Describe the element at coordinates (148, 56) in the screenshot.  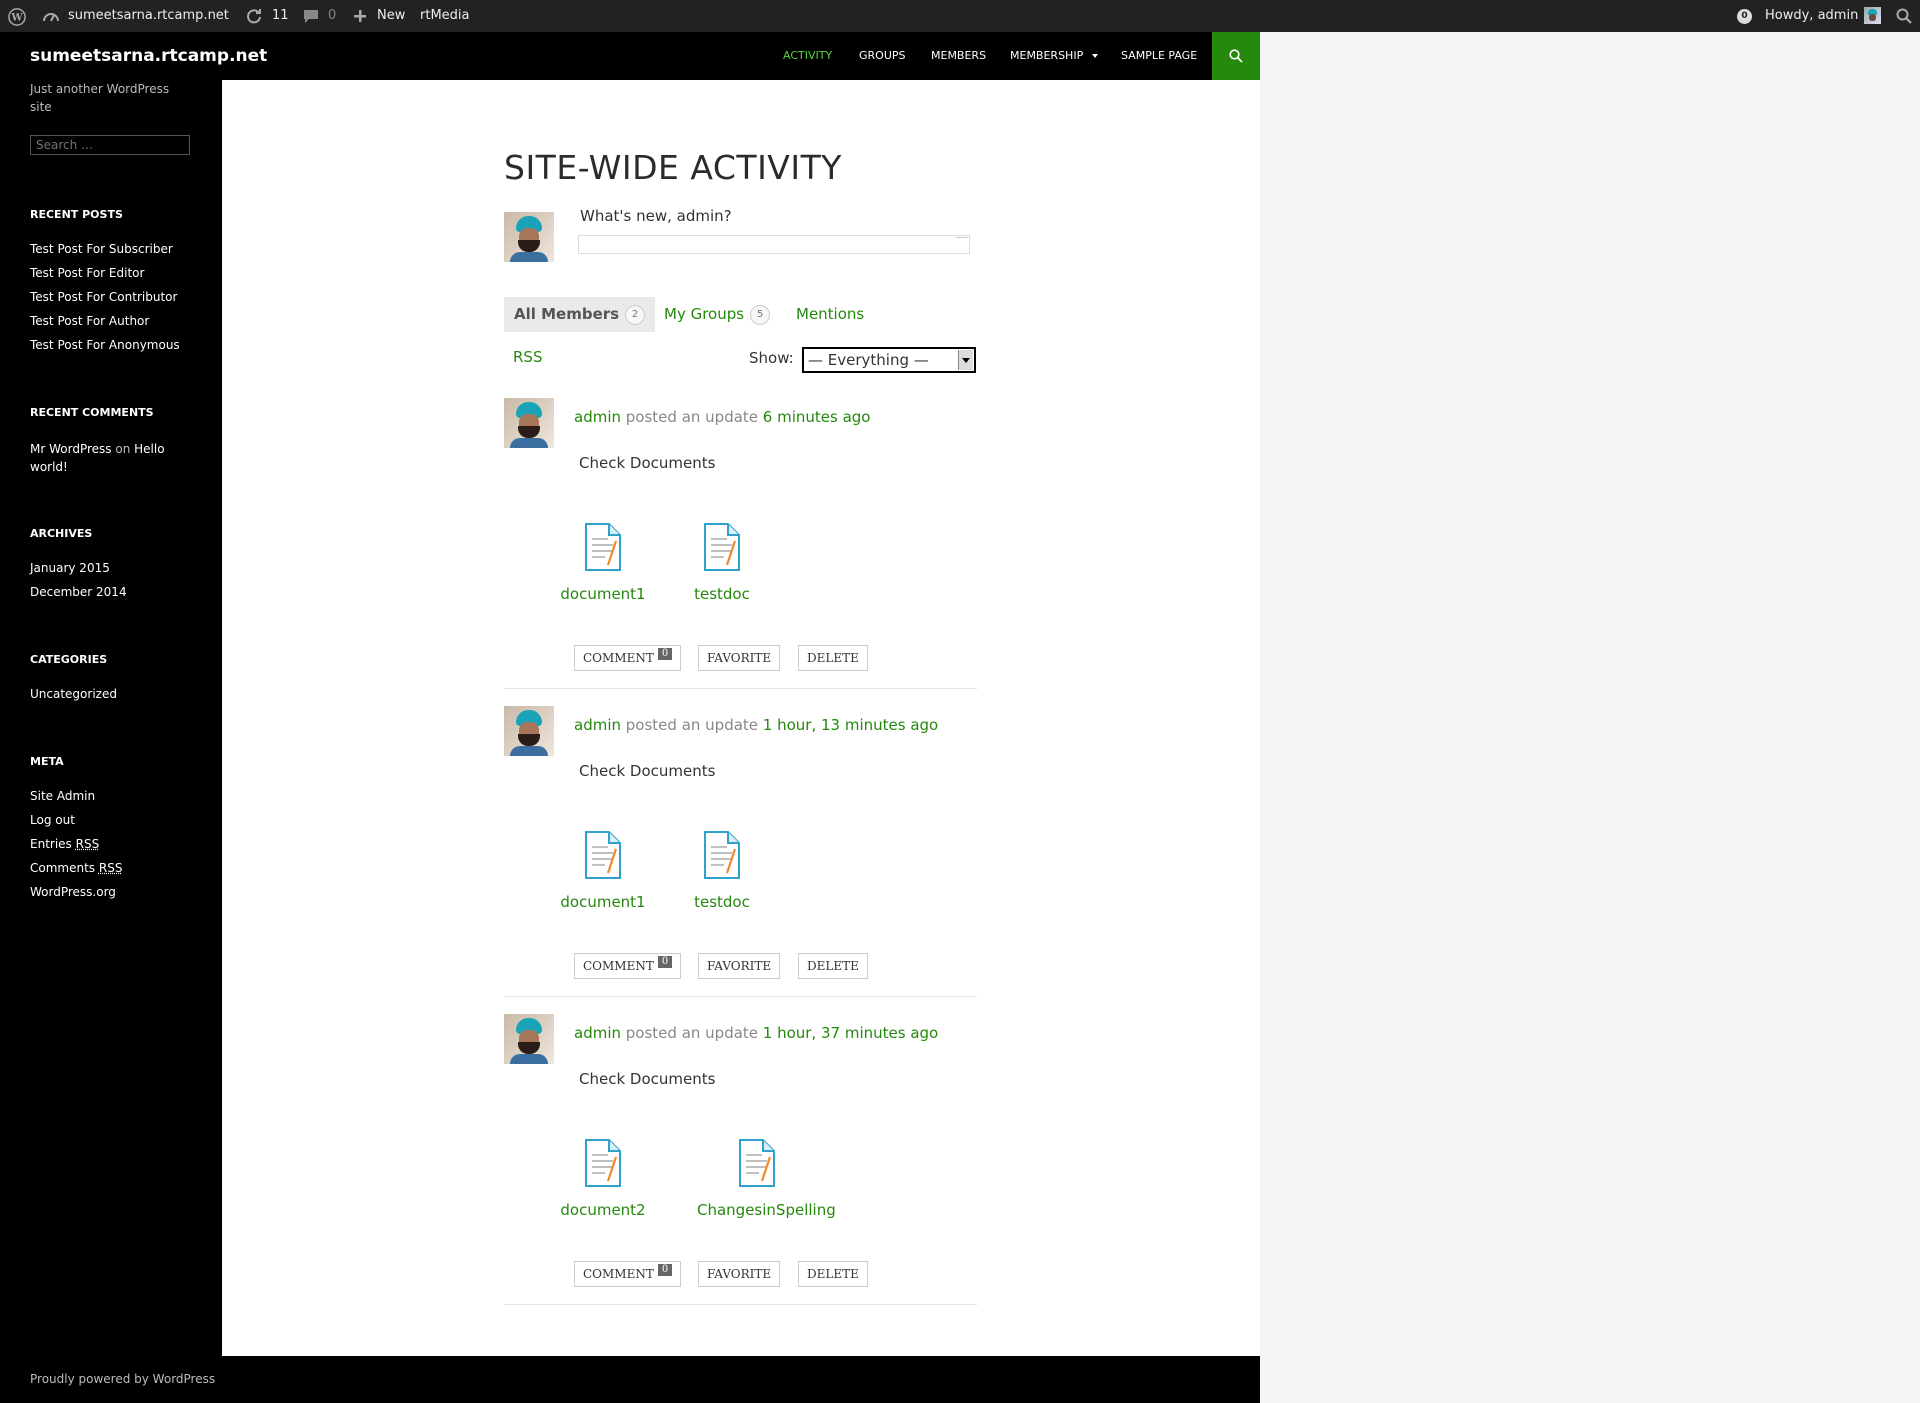
I see `site-title: sumeetsarna.rtcamp.net` at that location.